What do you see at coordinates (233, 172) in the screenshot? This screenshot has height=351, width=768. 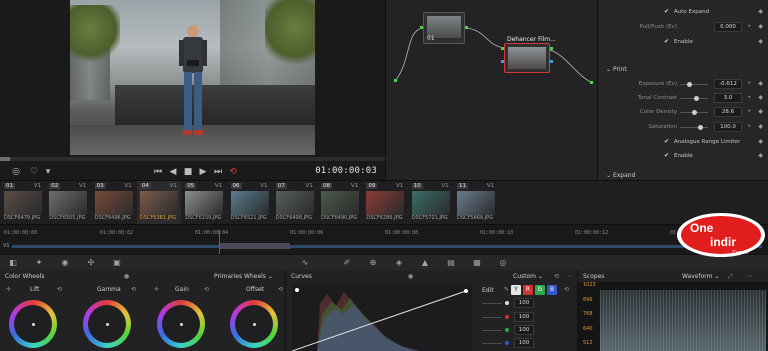 I see `loop-icon: ⟲` at bounding box center [233, 172].